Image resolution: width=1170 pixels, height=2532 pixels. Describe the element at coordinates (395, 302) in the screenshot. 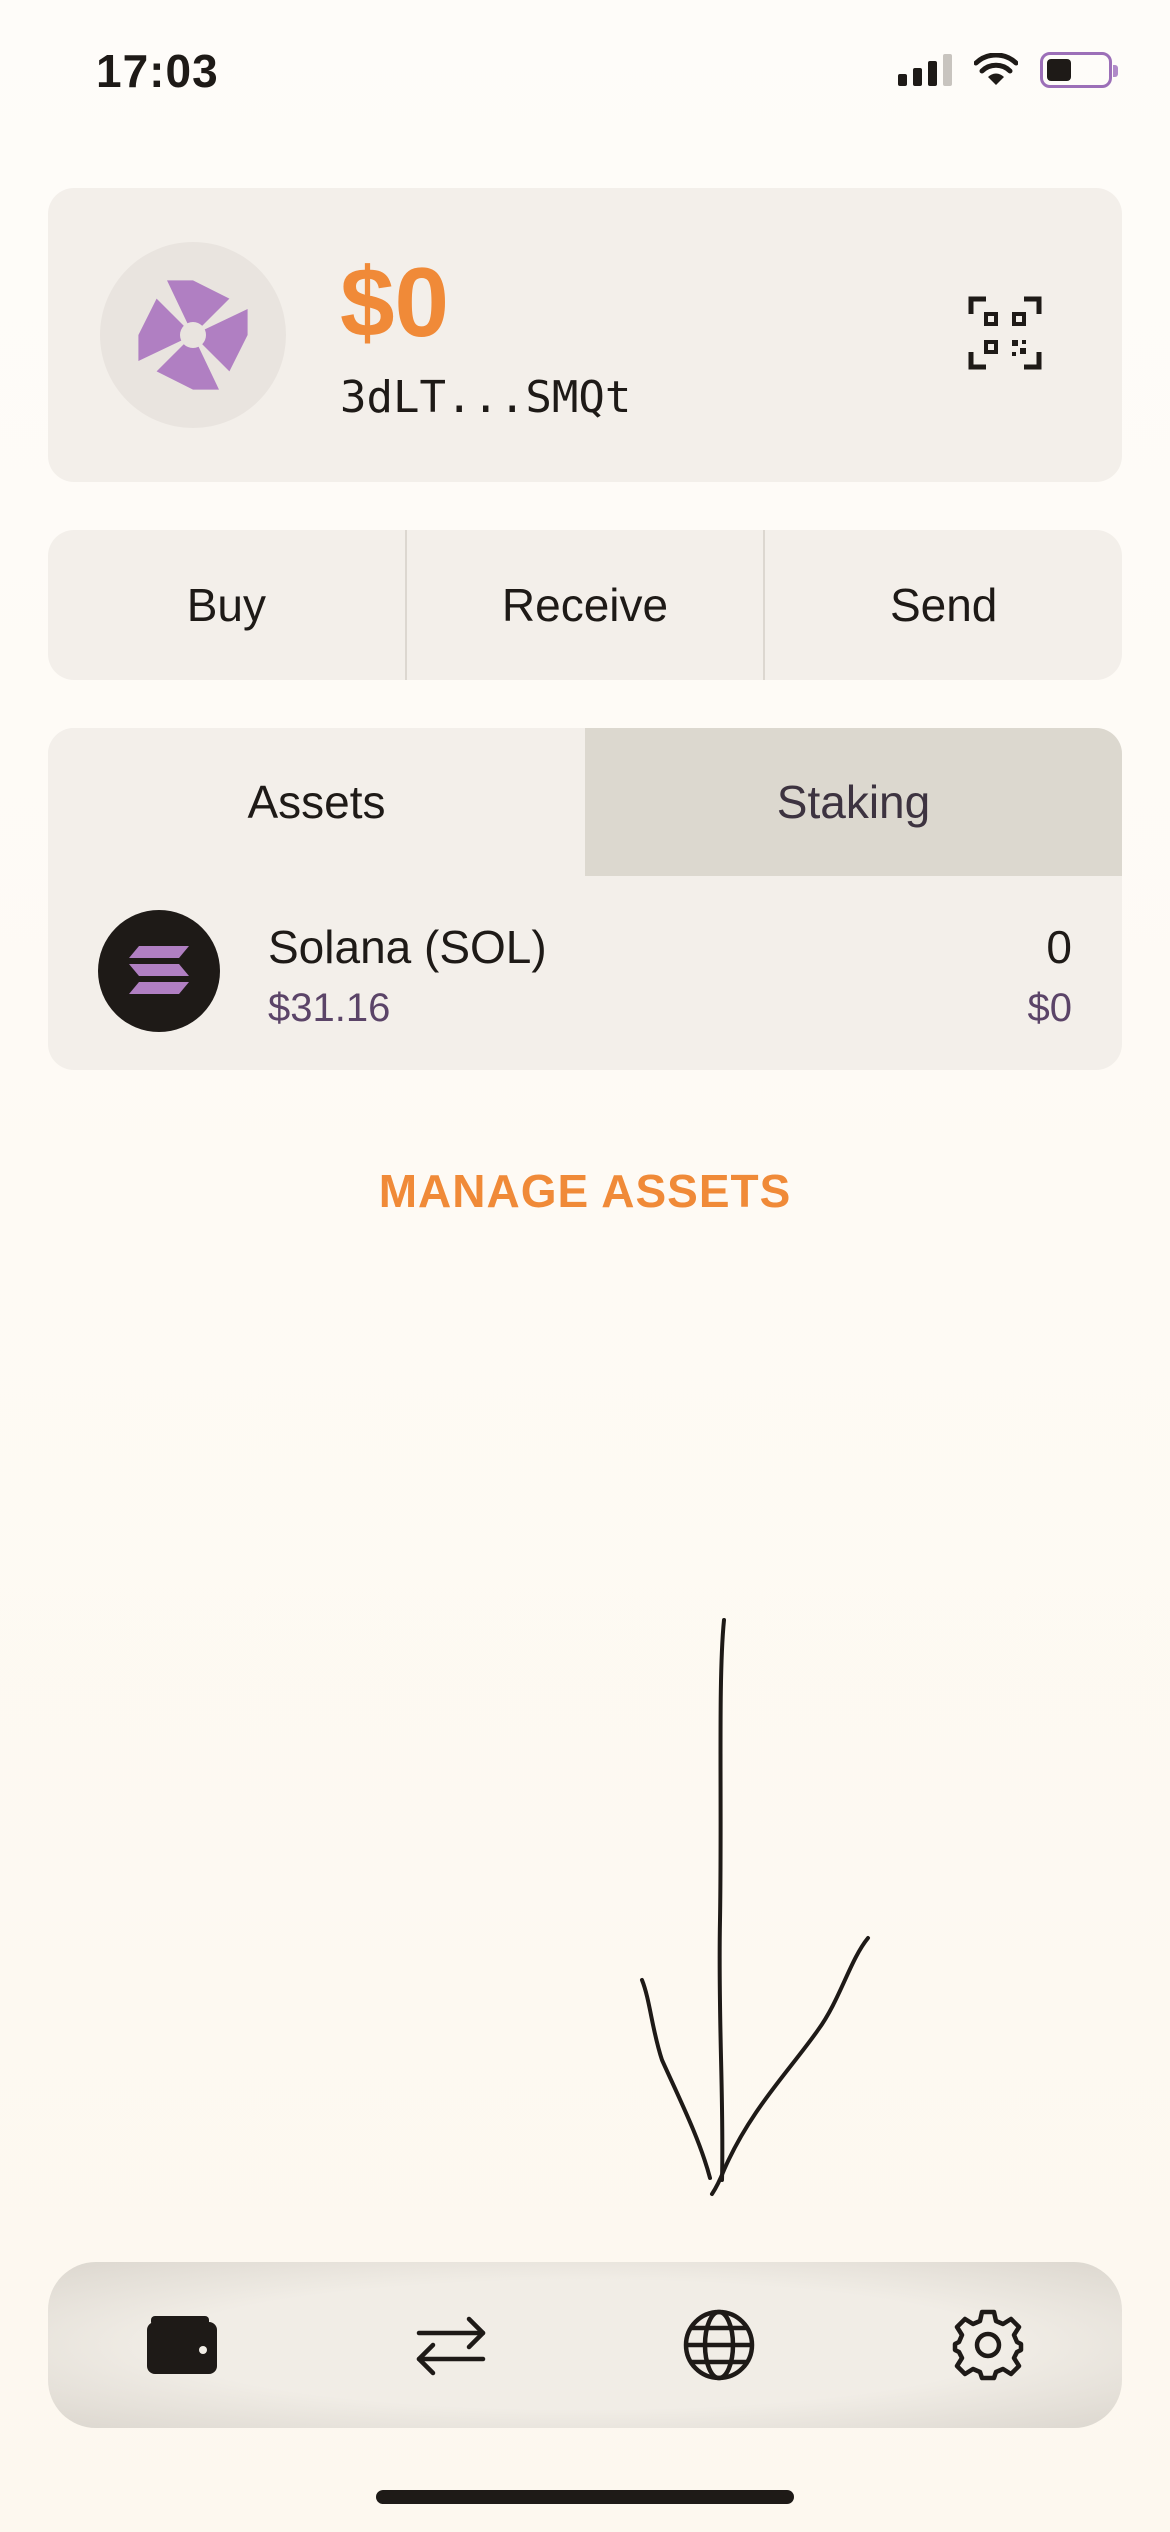

I see `wallet-balance: $0` at that location.